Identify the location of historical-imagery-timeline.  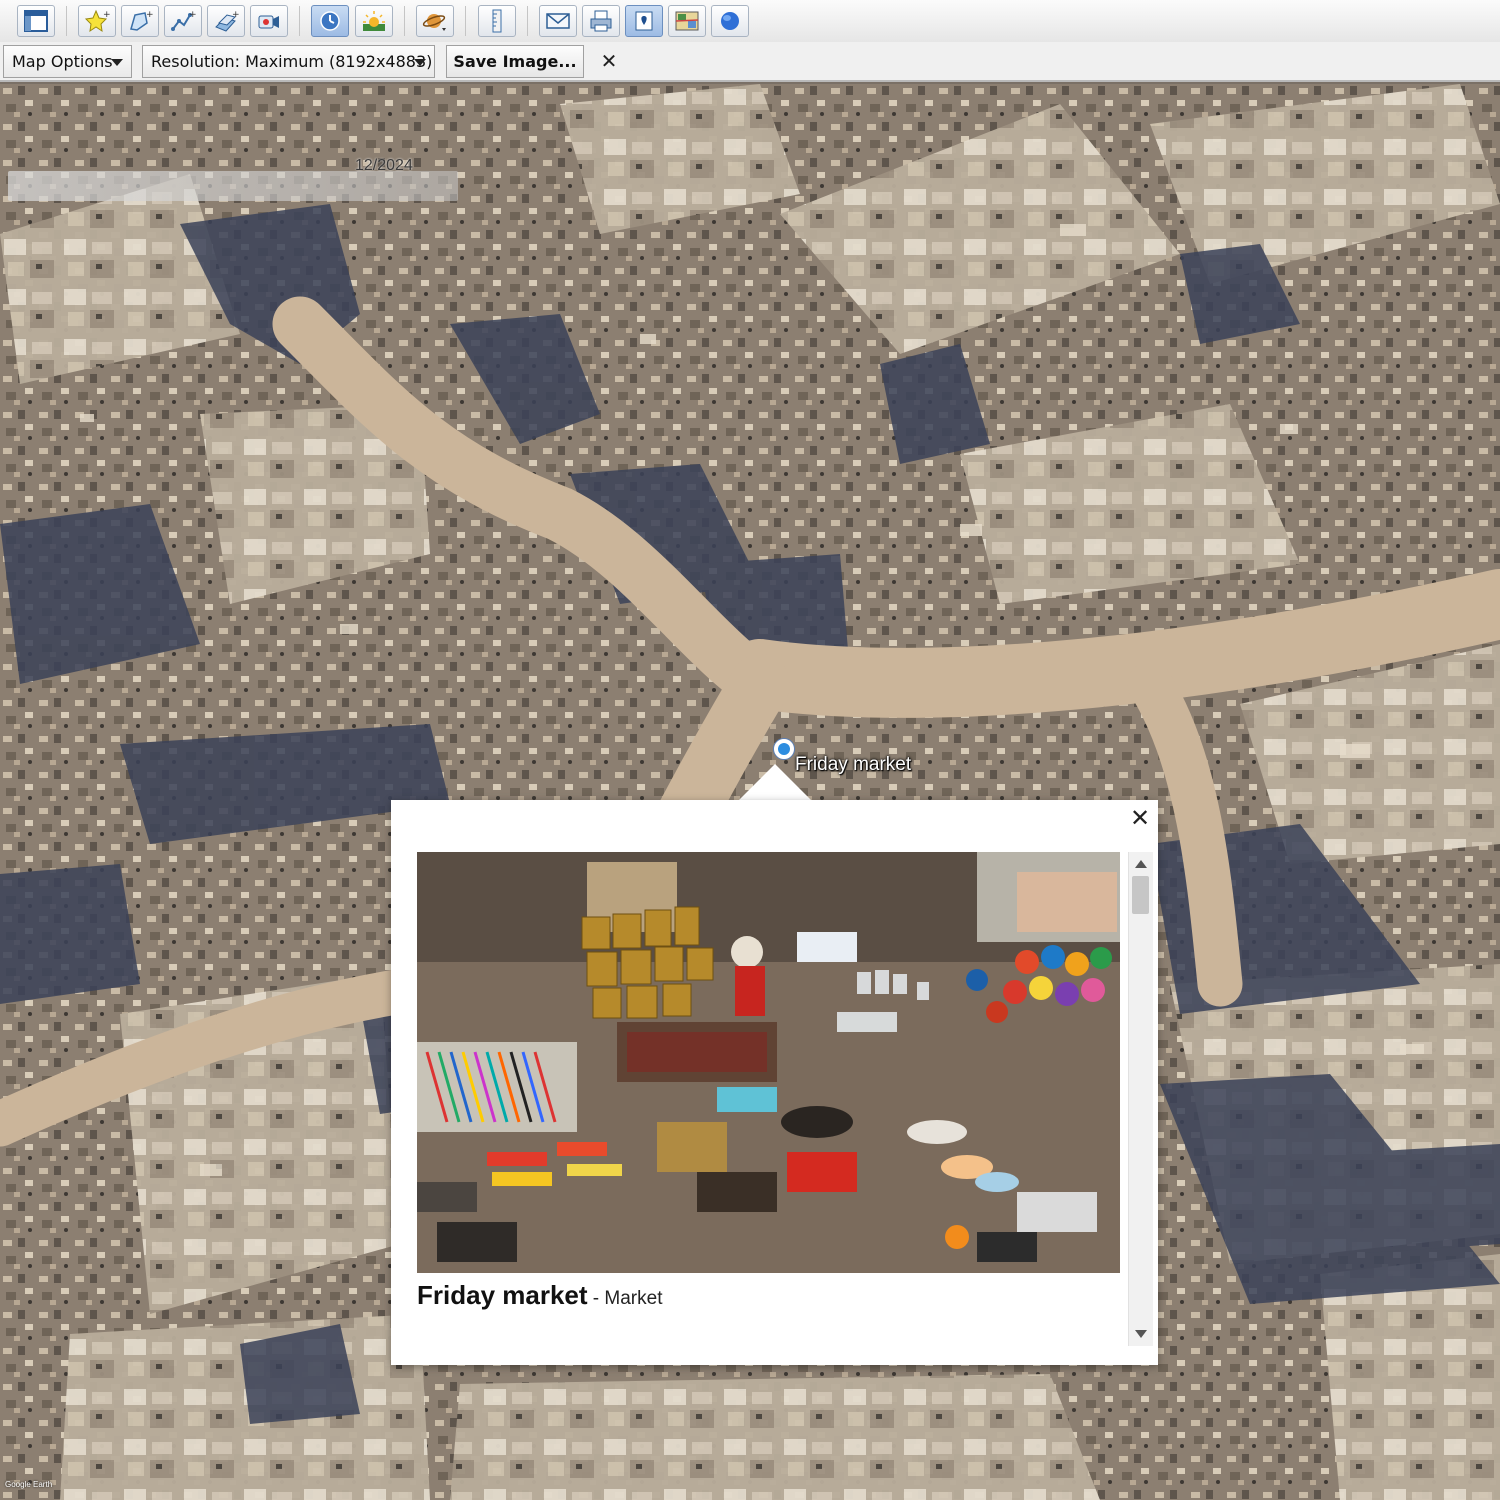
(233, 186).